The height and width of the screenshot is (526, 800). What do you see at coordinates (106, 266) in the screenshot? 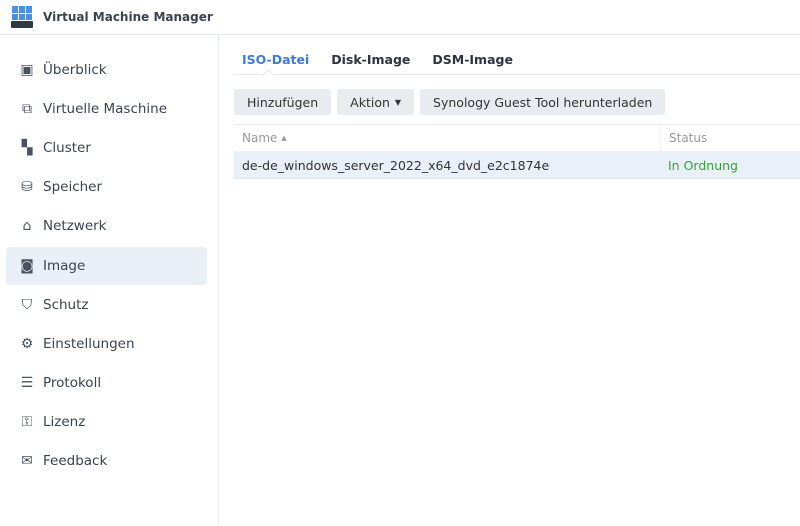
I see `sidebar-item-image: ◙ Image` at bounding box center [106, 266].